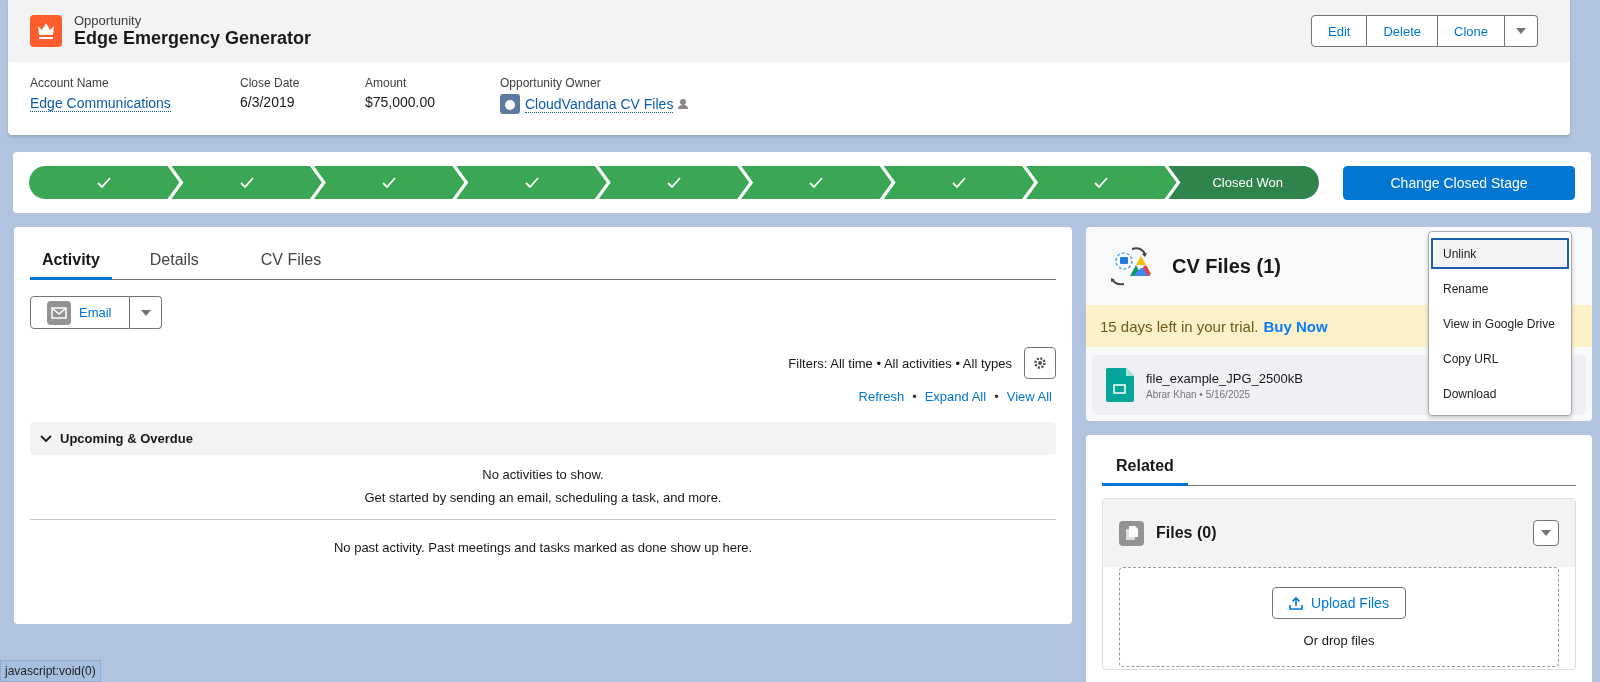 The width and height of the screenshot is (1600, 682). I want to click on image-file-icon, so click(1120, 385).